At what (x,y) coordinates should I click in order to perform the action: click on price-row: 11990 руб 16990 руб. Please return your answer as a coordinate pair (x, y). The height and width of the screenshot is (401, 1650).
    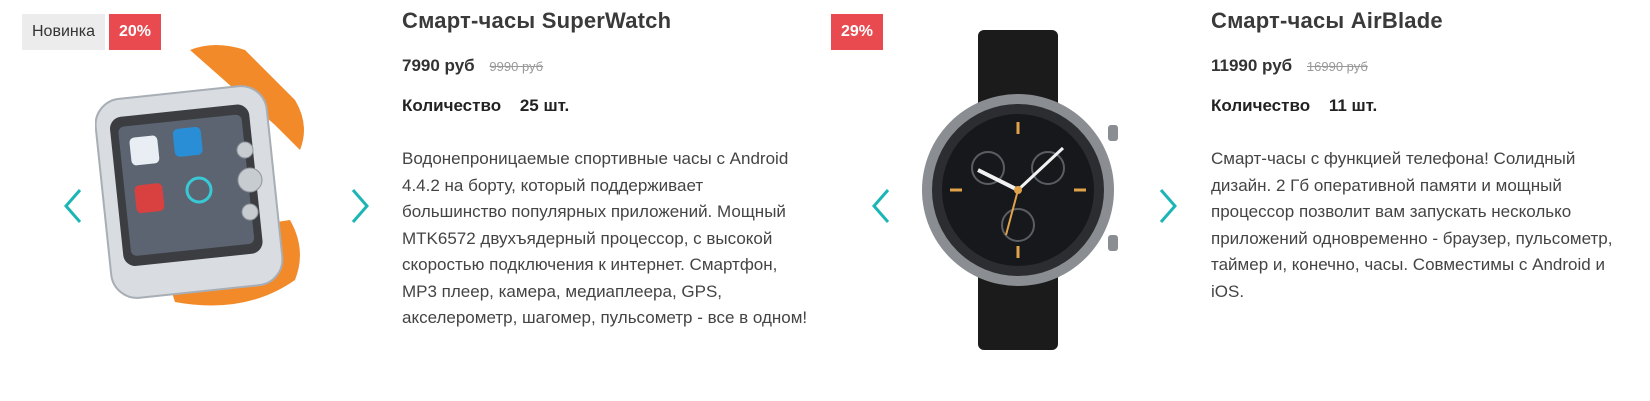
    Looking at the image, I should click on (1416, 66).